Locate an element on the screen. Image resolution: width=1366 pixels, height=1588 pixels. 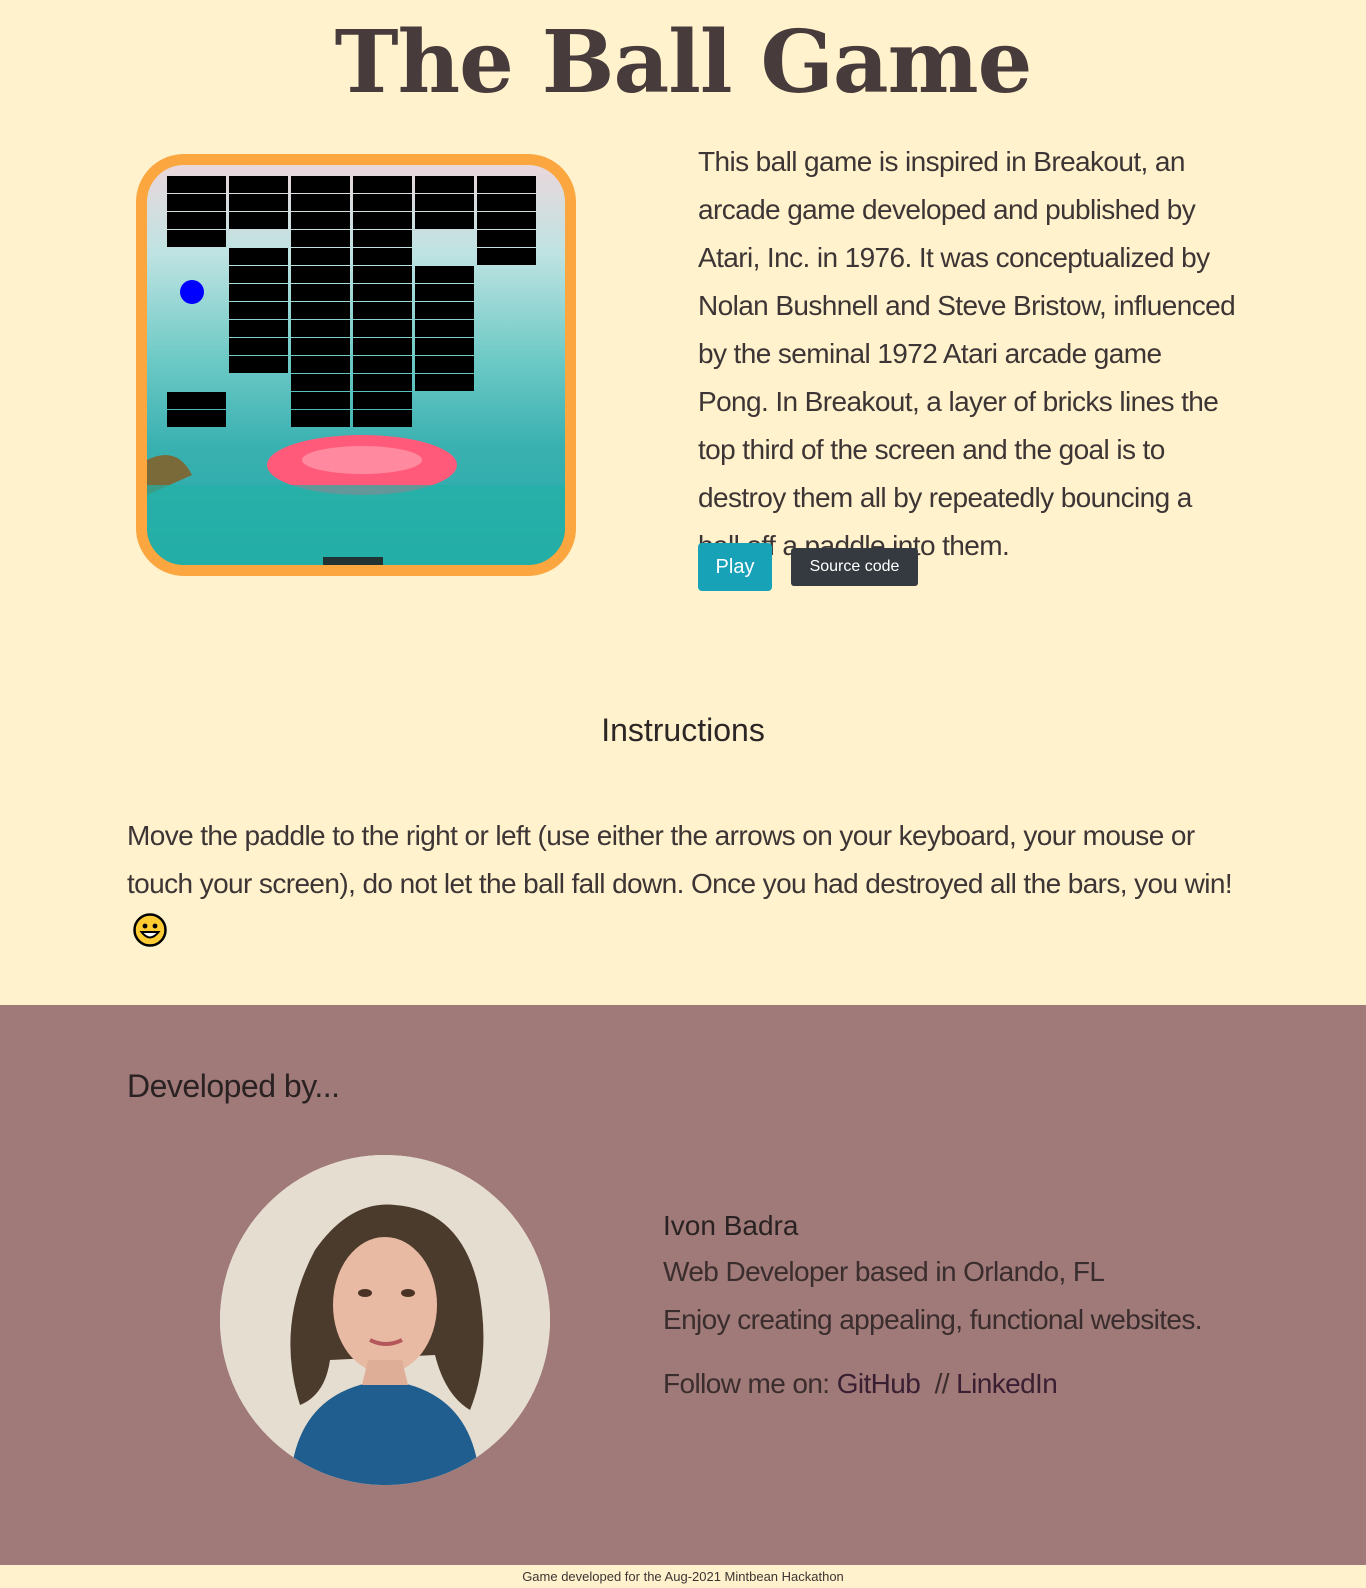
avatar-face is located at coordinates (385, 1305).